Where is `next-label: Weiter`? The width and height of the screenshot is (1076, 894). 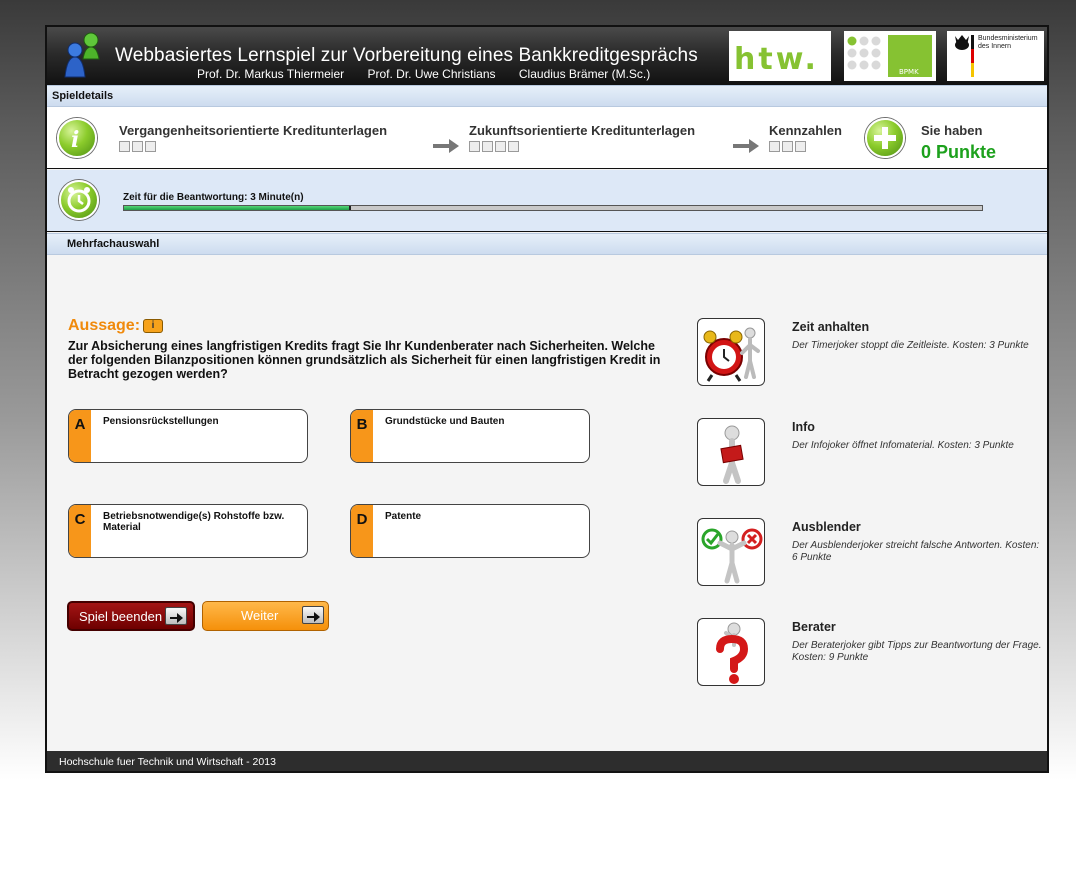 next-label: Weiter is located at coordinates (260, 615).